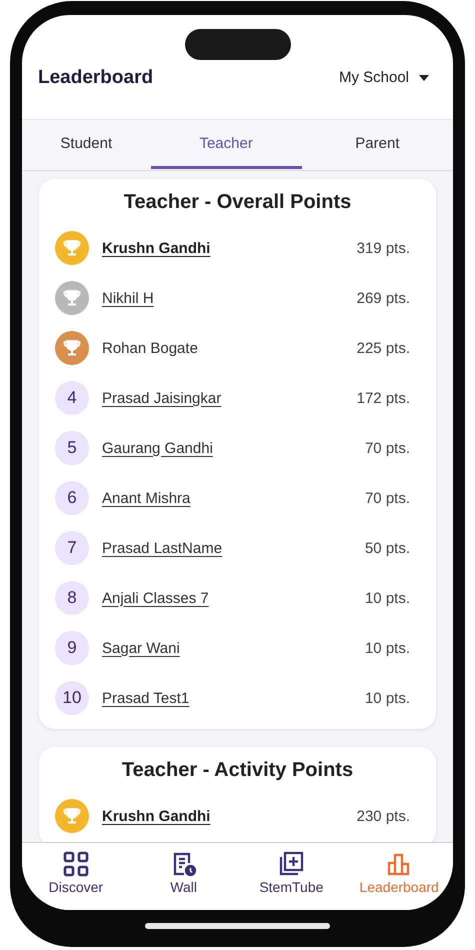 The width and height of the screenshot is (475, 950). What do you see at coordinates (162, 548) in the screenshot?
I see `name-link: Prasad LastName` at bounding box center [162, 548].